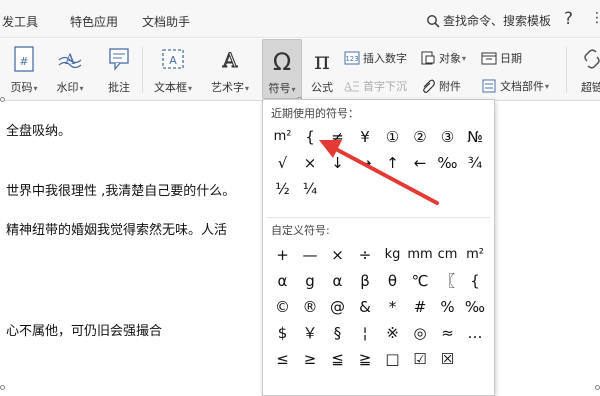 This screenshot has height=396, width=600. I want to click on symbol-cell: $, so click(282, 333).